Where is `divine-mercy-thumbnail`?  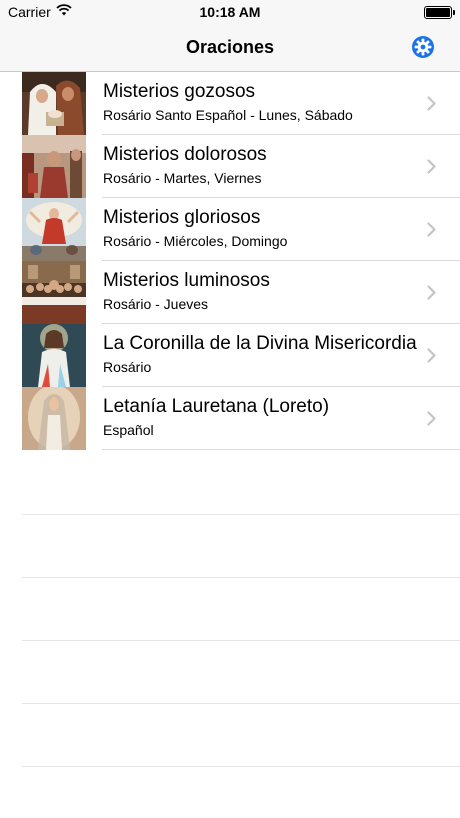 divine-mercy-thumbnail is located at coordinates (54, 355).